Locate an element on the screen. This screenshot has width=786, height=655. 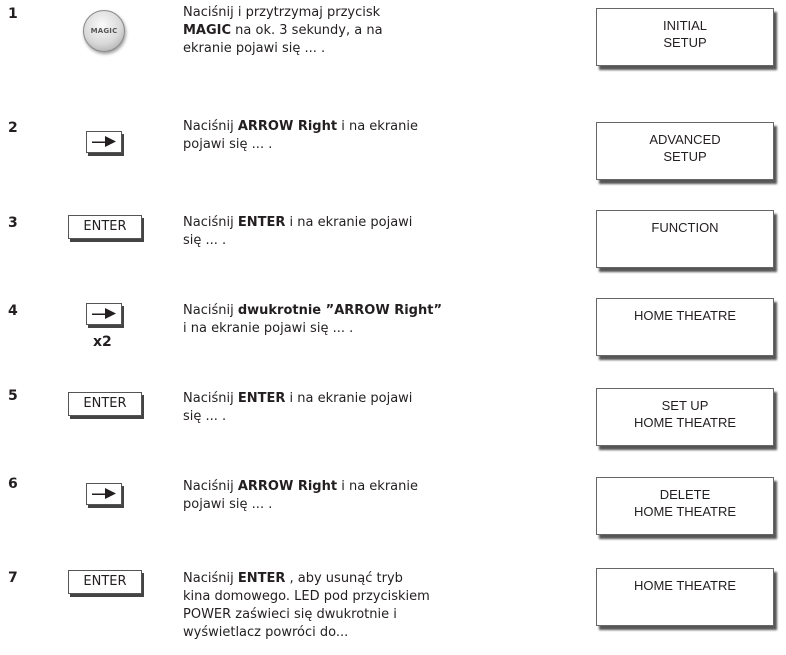
lcd-screen: DELETE HOME THEATRE is located at coordinates (685, 506).